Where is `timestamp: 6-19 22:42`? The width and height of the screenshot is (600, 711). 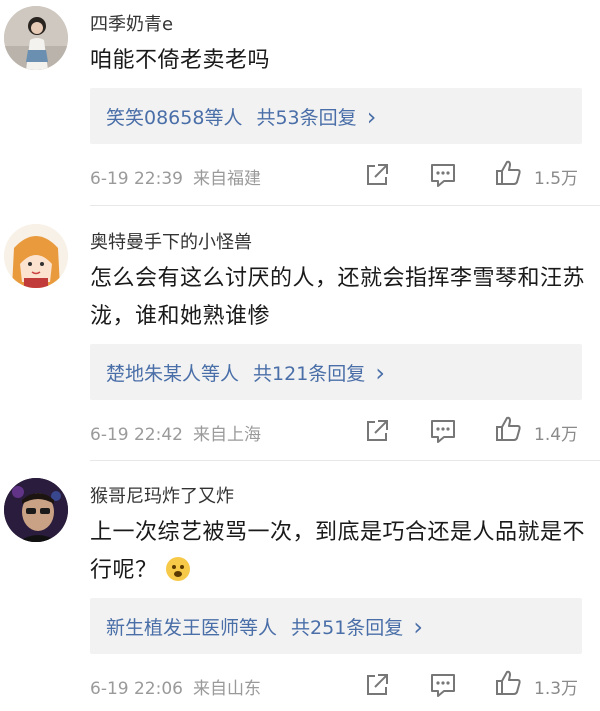 timestamp: 6-19 22:42 is located at coordinates (136, 435).